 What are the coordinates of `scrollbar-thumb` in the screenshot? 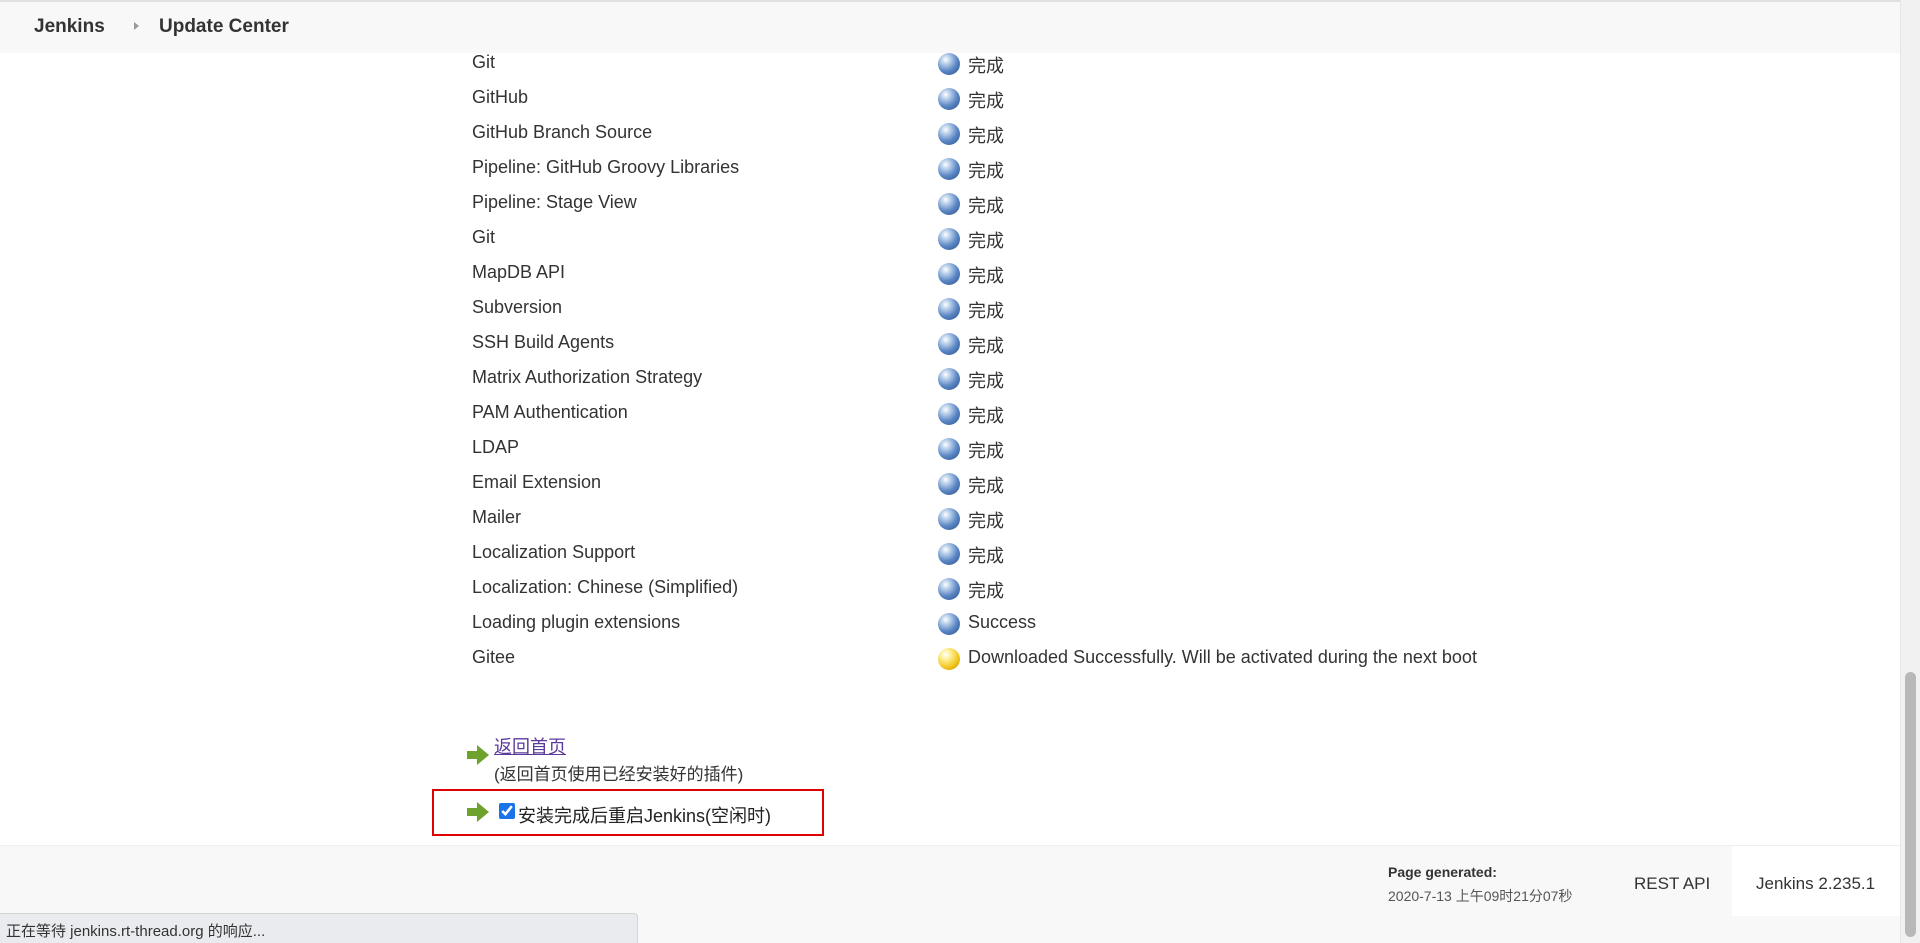 It's located at (1910, 804).